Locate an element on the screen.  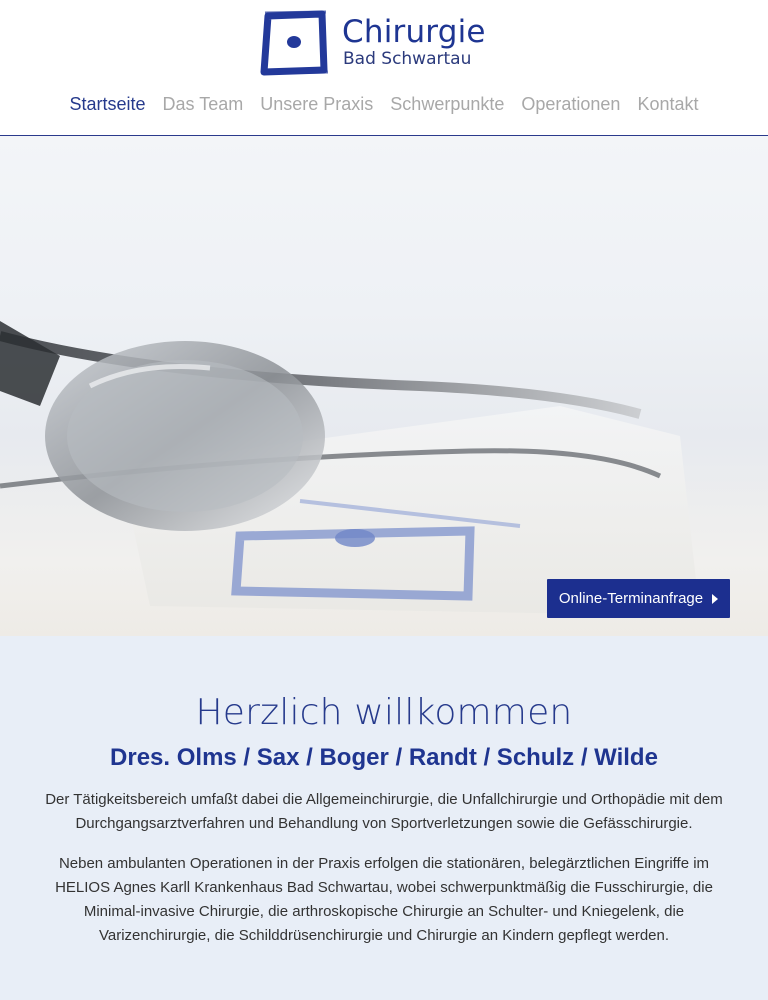
nav-item-operationen: Operationen is located at coordinates (570, 104).